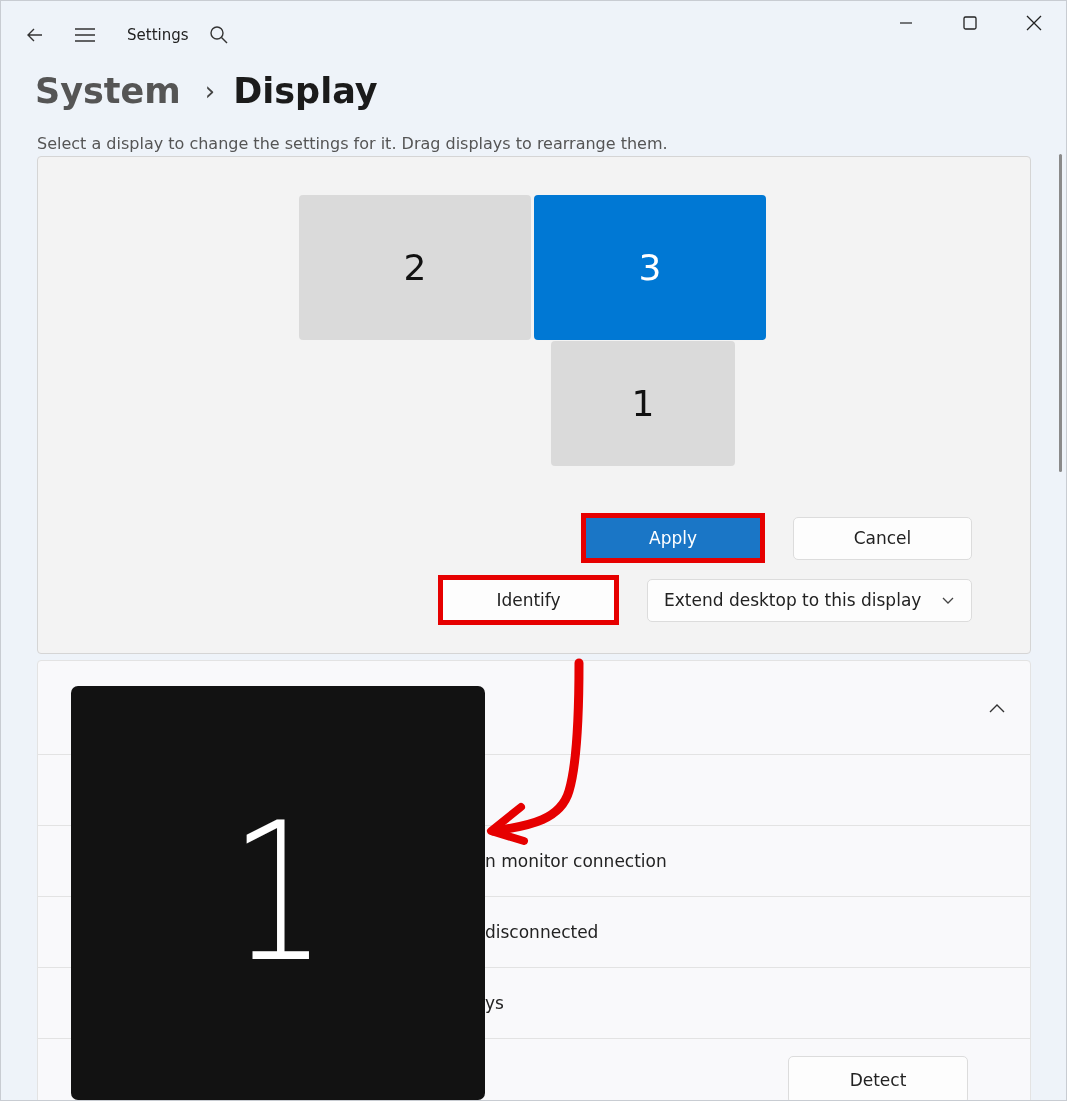 The height and width of the screenshot is (1101, 1067). Describe the element at coordinates (948, 600) in the screenshot. I see `chevron-down-icon` at that location.